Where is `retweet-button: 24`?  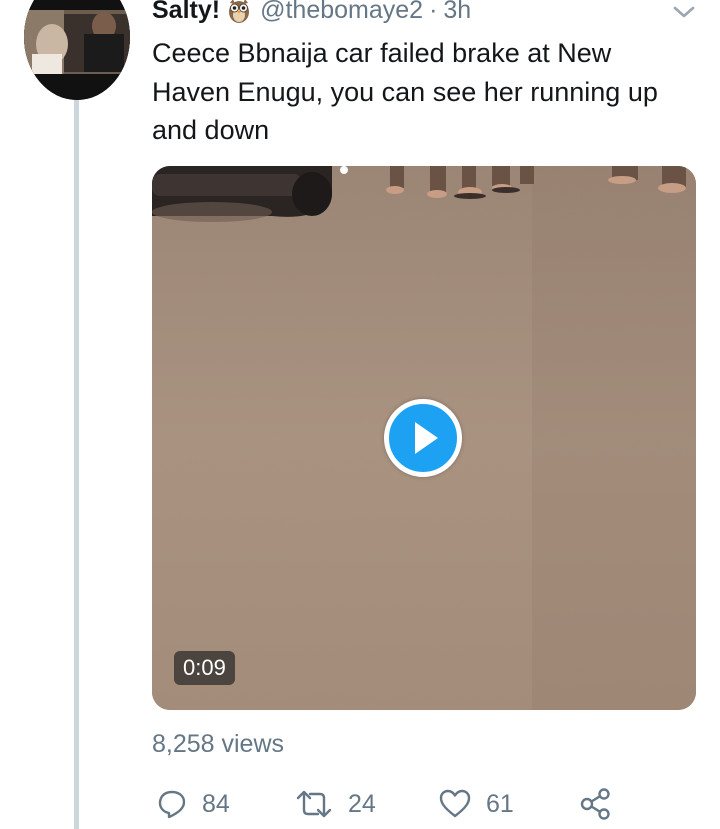 retweet-button: 24 is located at coordinates (335, 804).